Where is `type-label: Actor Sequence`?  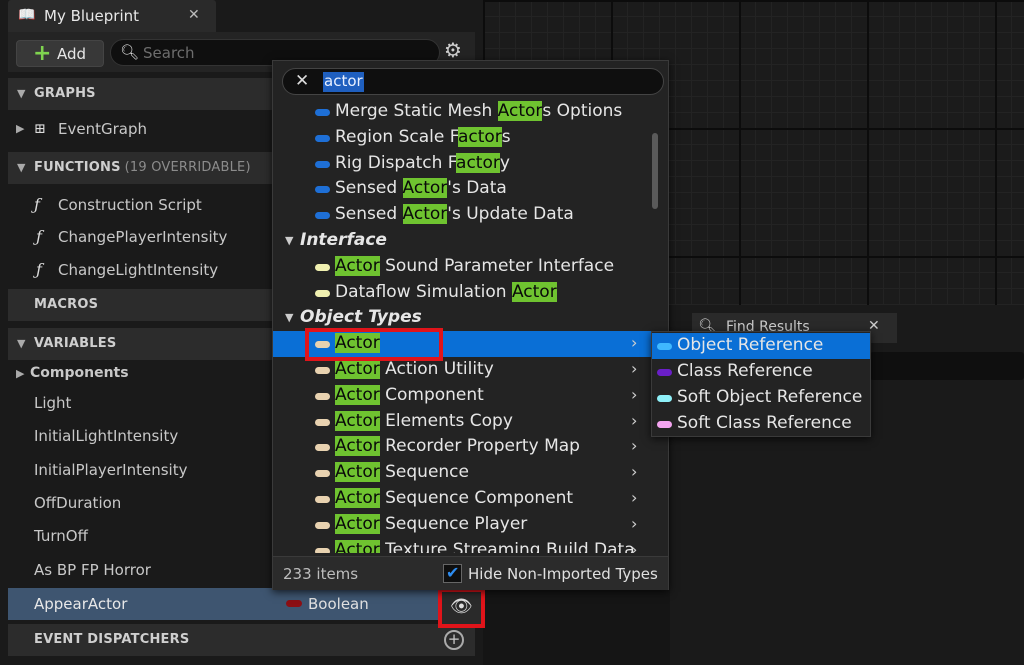 type-label: Actor Sequence is located at coordinates (402, 472).